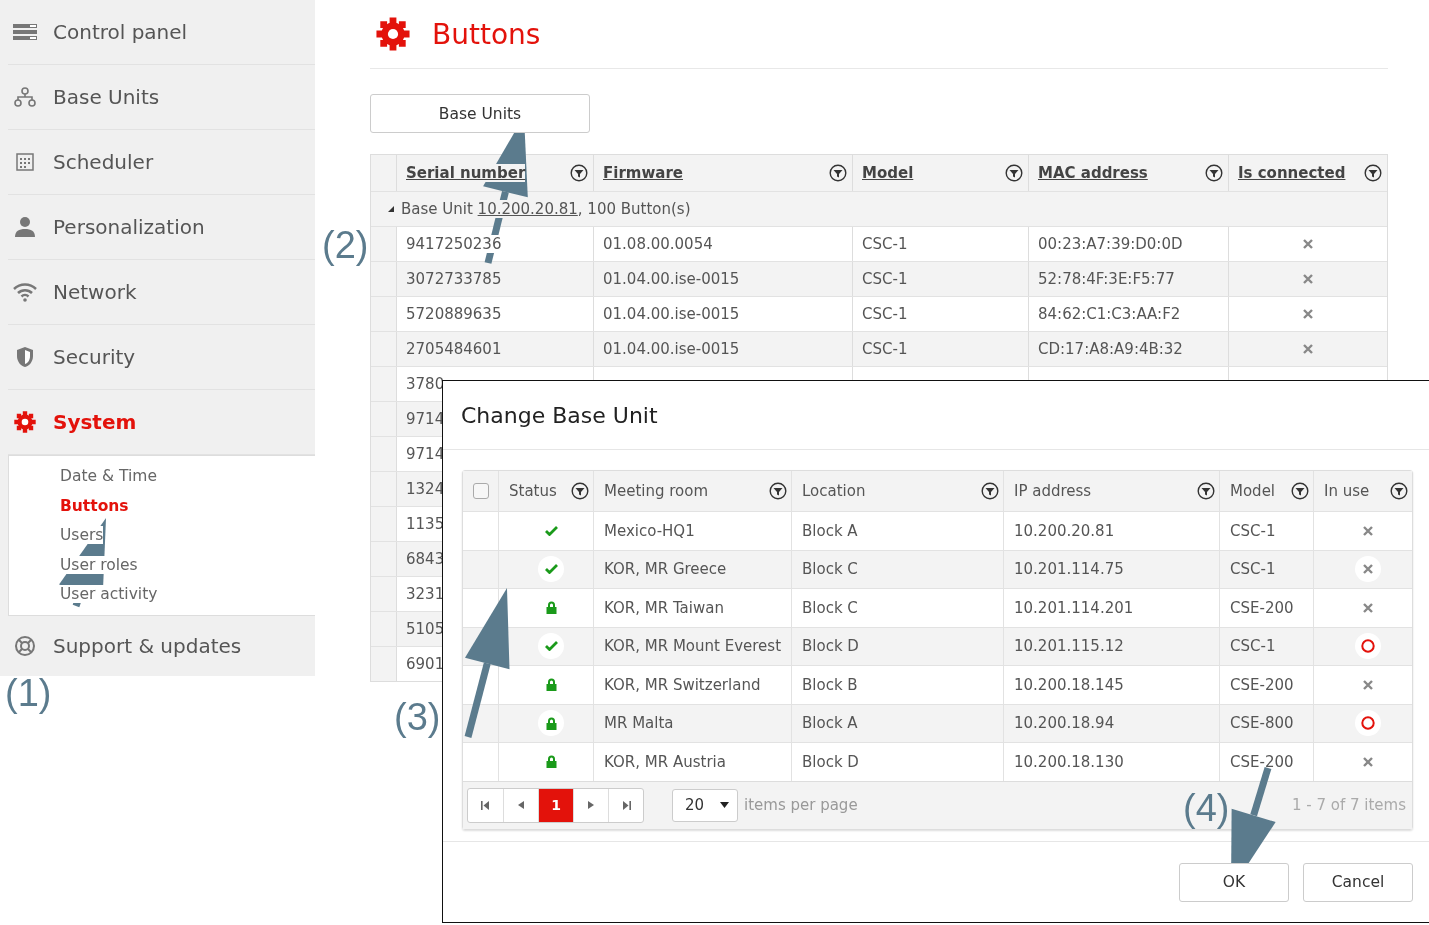 This screenshot has height=925, width=1429. What do you see at coordinates (1358, 882) in the screenshot?
I see `cancel-button: Cancel` at bounding box center [1358, 882].